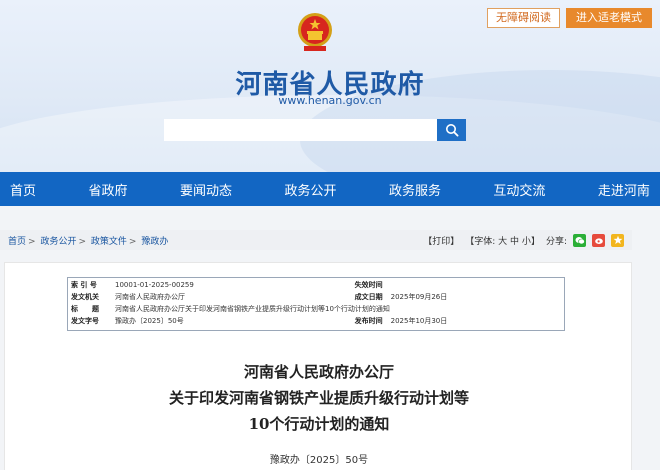 This screenshot has width=660, height=470. I want to click on accessibility-button: 无障碍阅读, so click(523, 18).